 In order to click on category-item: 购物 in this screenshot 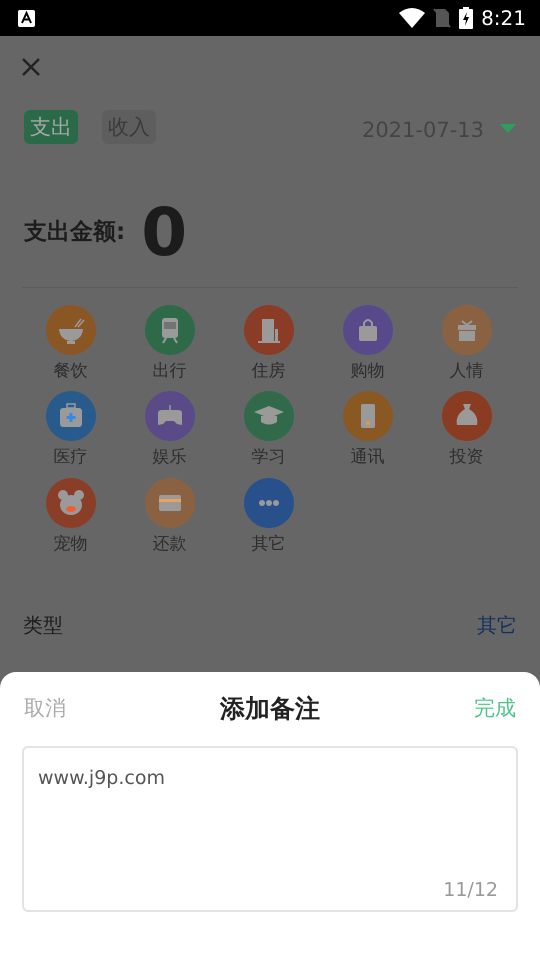, I will do `click(367, 342)`.